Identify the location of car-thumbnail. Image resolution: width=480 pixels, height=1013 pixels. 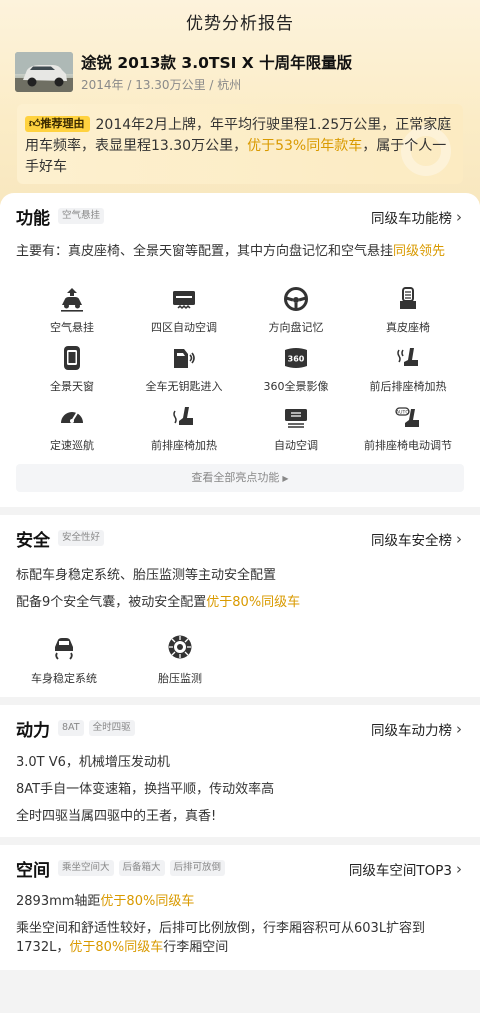
(44, 72).